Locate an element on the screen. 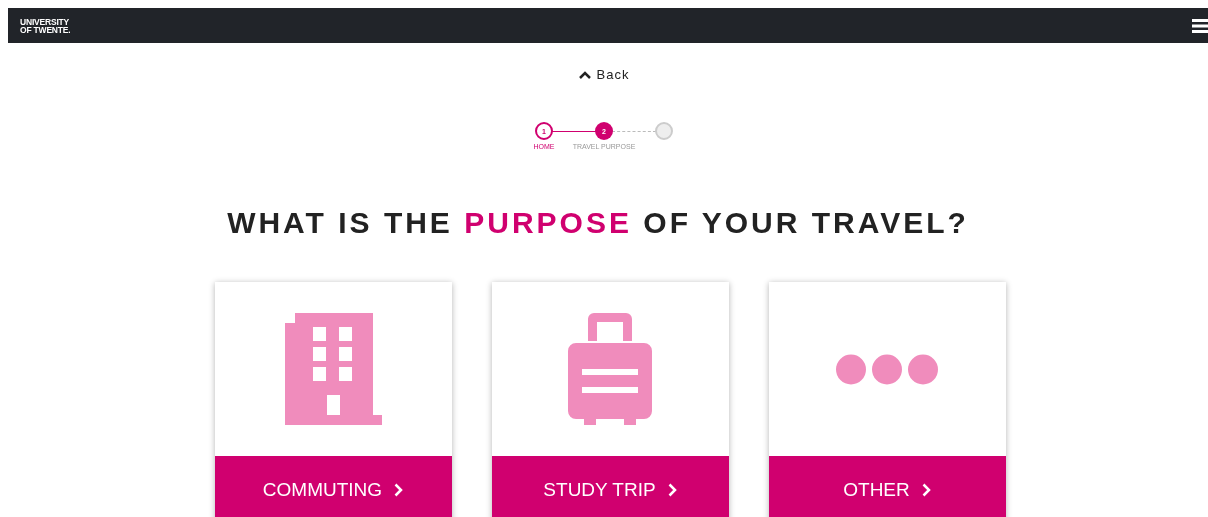 The width and height of the screenshot is (1208, 517). more-icon is located at coordinates (887, 369).